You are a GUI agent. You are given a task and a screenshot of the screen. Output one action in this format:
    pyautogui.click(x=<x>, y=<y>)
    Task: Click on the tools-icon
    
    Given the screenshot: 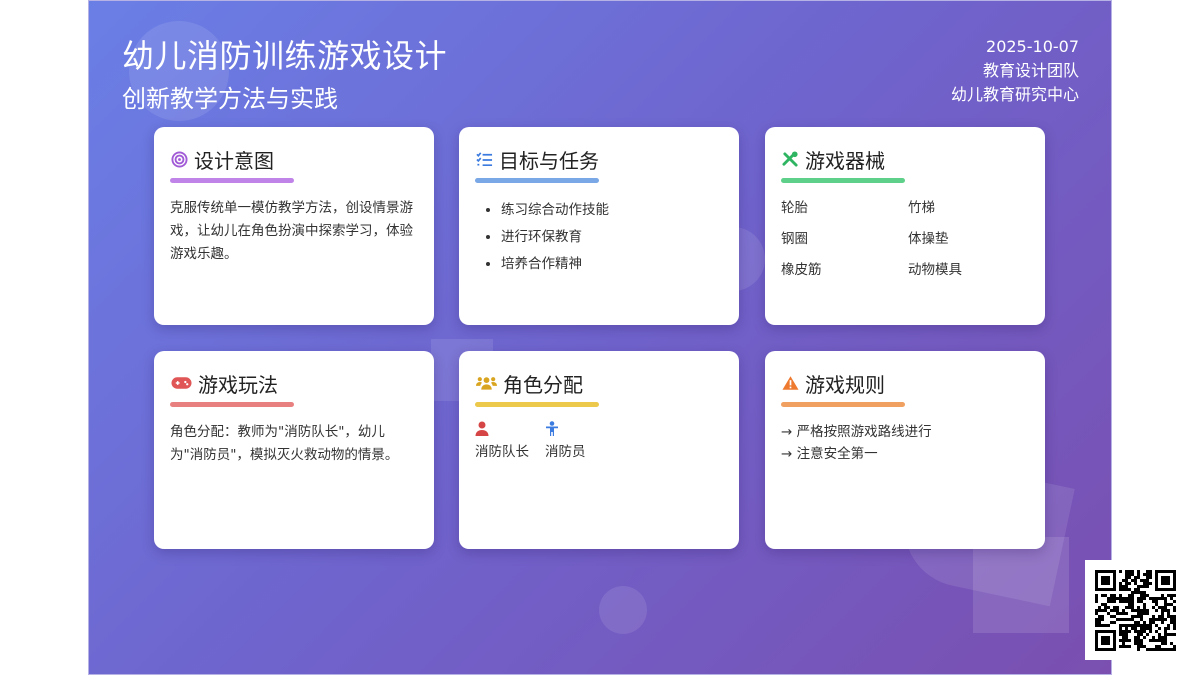 What is the action you would take?
    pyautogui.click(x=790, y=159)
    